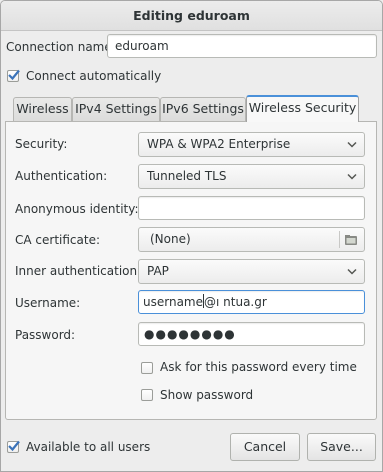  Describe the element at coordinates (48, 303) in the screenshot. I see `username-label: Username:` at that location.